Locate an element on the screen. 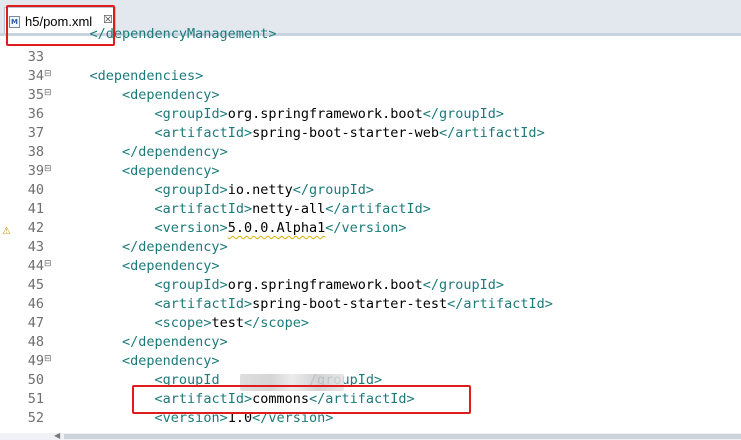 The image size is (741, 440). horizontal-scrollbar: ◀ is located at coordinates (370, 435).